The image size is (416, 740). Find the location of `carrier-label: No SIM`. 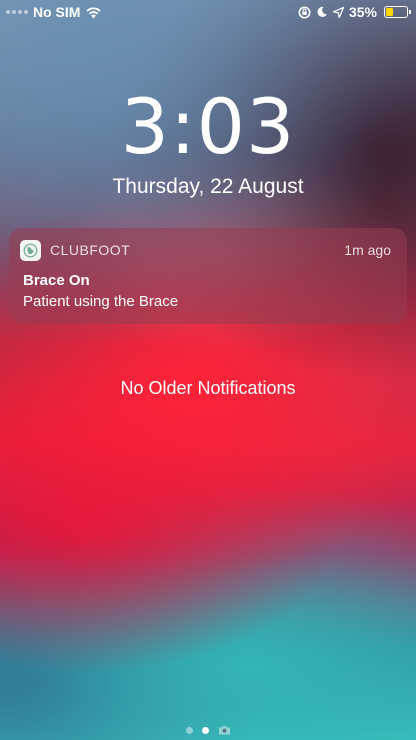

carrier-label: No SIM is located at coordinates (57, 12).